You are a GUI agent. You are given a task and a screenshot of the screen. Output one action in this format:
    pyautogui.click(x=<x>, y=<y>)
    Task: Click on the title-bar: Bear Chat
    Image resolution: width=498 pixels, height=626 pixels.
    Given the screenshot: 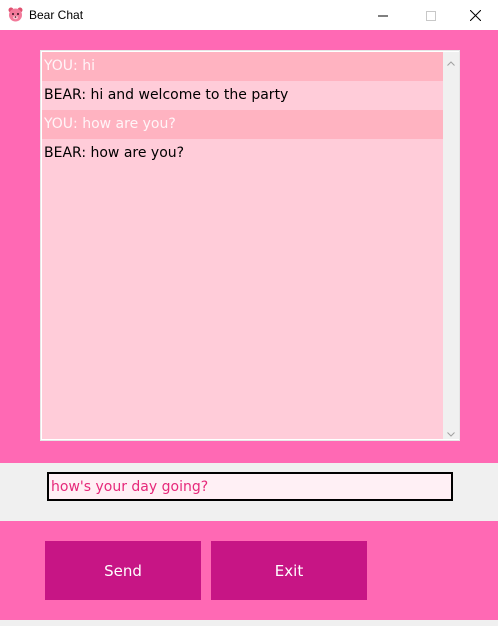 What is the action you would take?
    pyautogui.click(x=249, y=15)
    